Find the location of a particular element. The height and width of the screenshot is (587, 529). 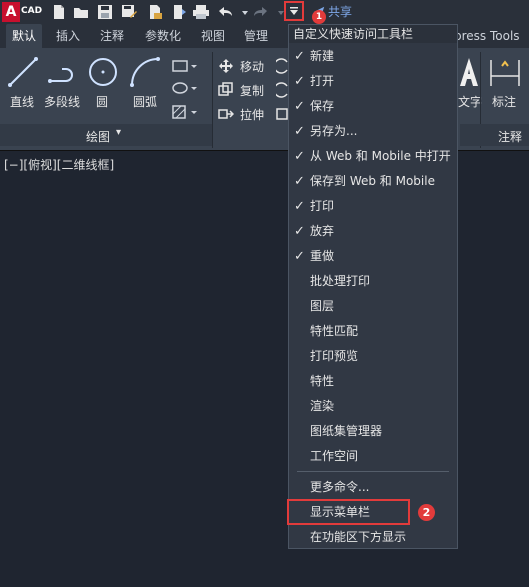

menu-item: ✓ 从 Web 和 Mobile 中打开 is located at coordinates (373, 156).